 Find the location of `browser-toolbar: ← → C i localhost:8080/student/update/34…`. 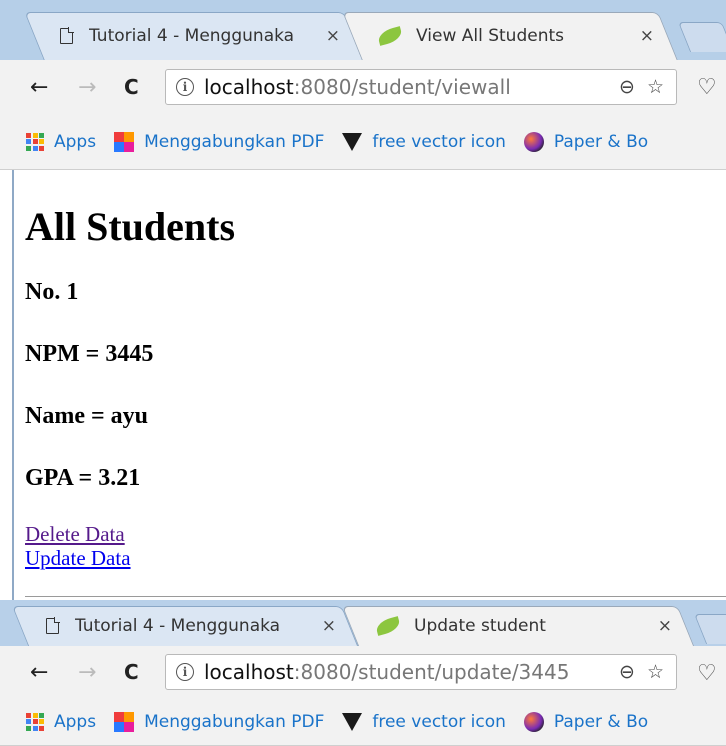

browser-toolbar: ← → C i localhost:8080/student/update/34… is located at coordinates (363, 672).